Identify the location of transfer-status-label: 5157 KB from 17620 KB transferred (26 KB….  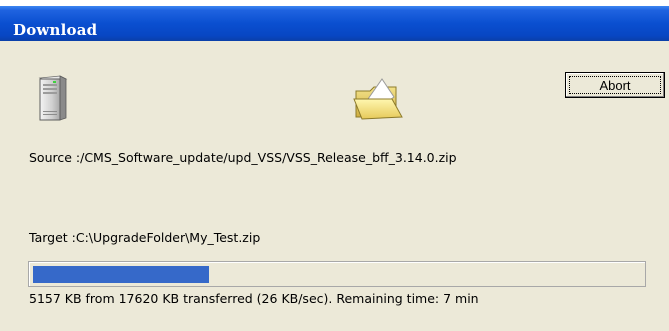
(254, 298).